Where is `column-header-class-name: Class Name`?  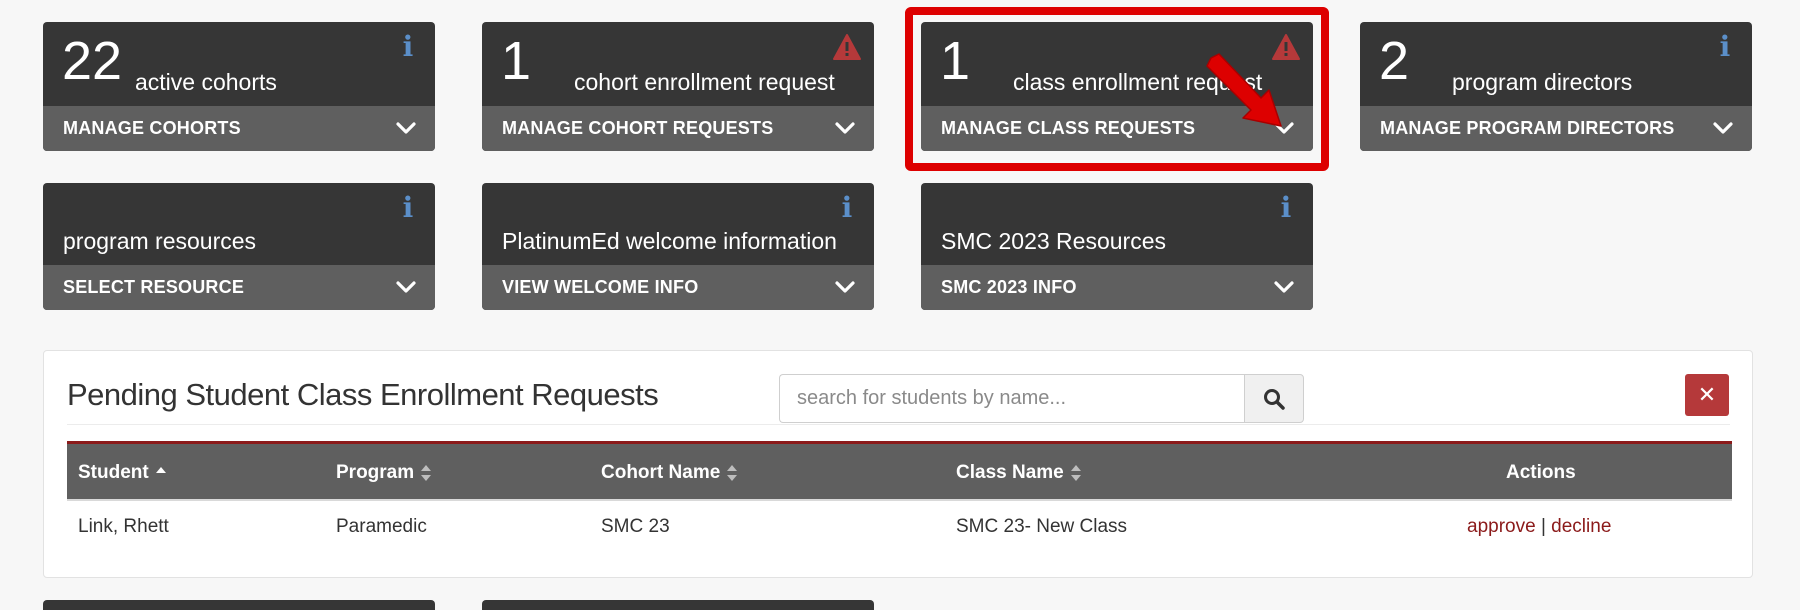
column-header-class-name: Class Name is located at coordinates (1019, 473).